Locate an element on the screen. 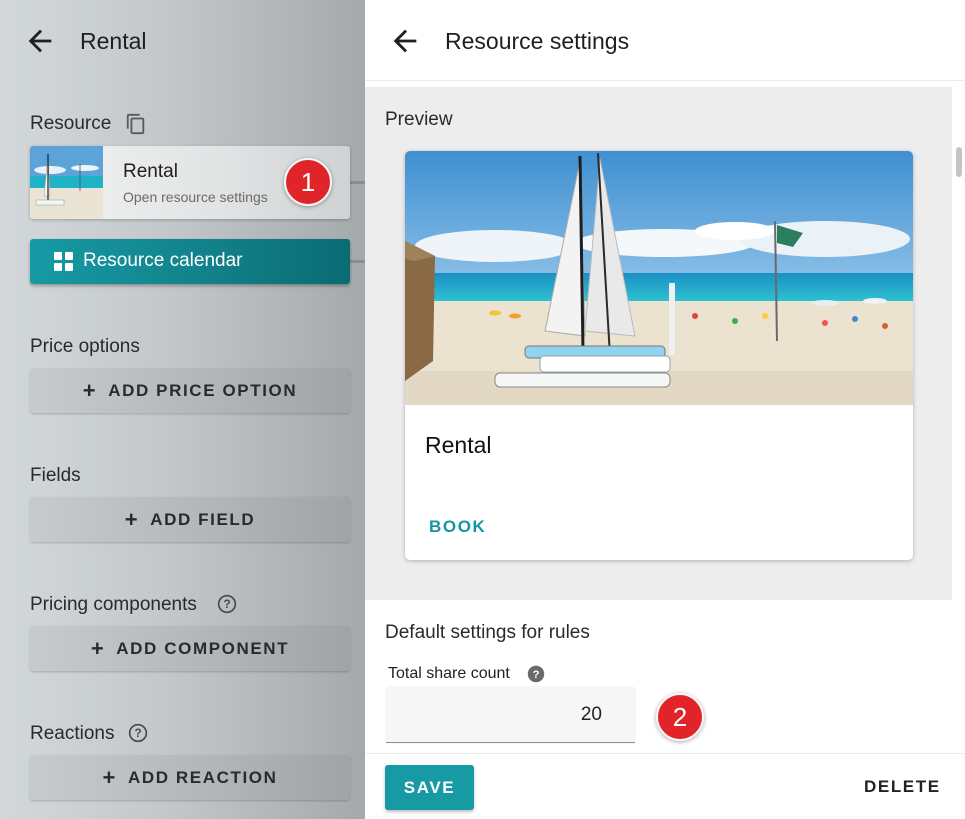 The height and width of the screenshot is (819, 965). left-header: Rental is located at coordinates (182, 41).